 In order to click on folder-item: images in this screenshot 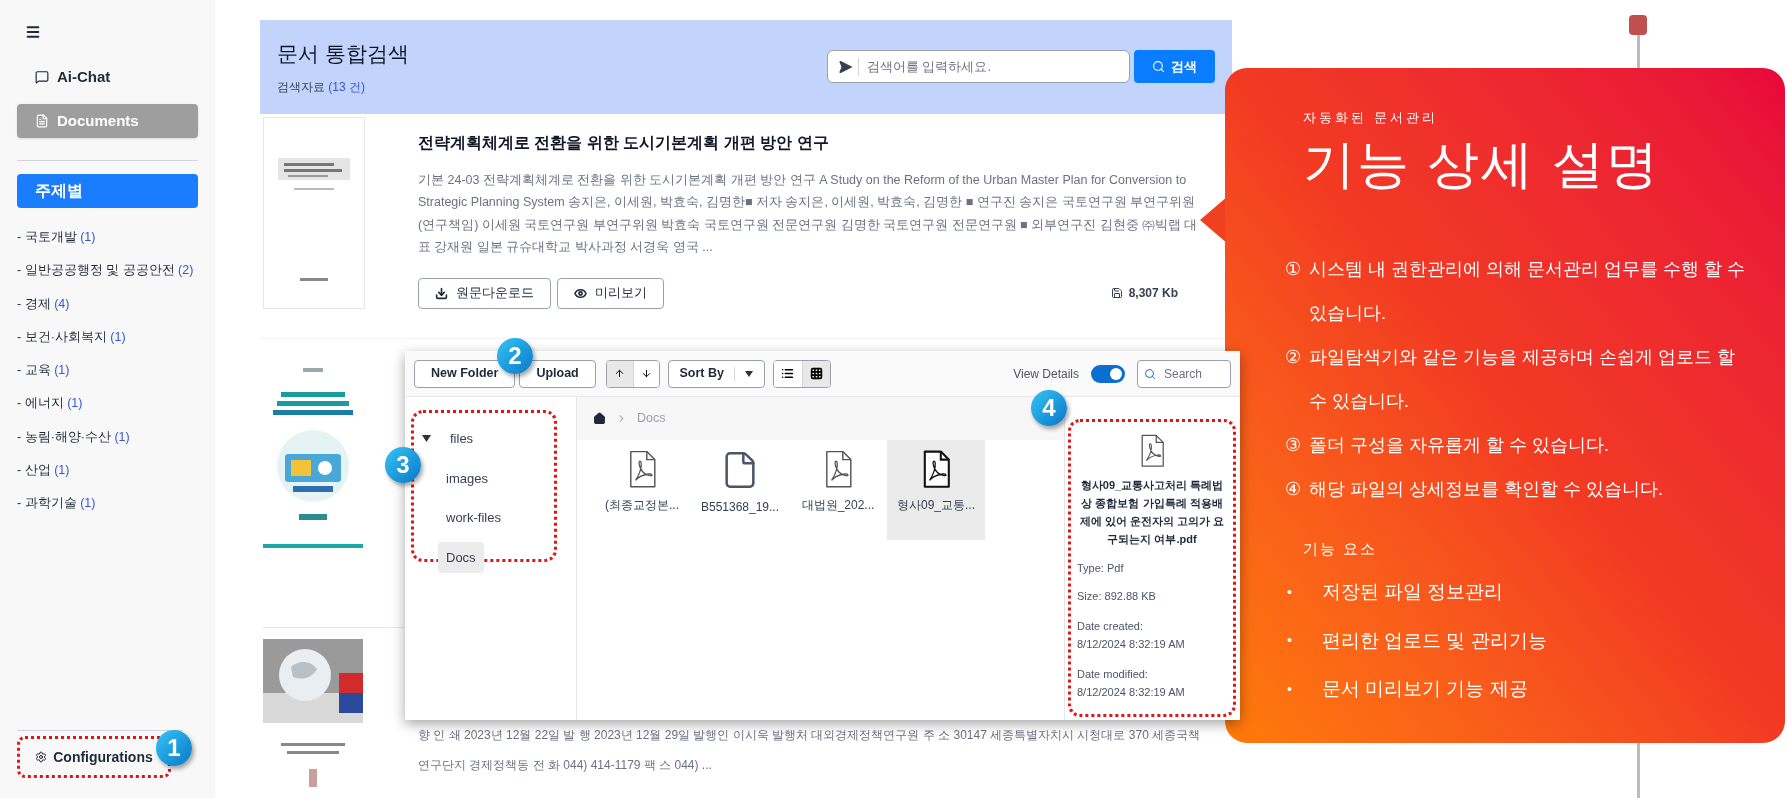, I will do `click(467, 478)`.